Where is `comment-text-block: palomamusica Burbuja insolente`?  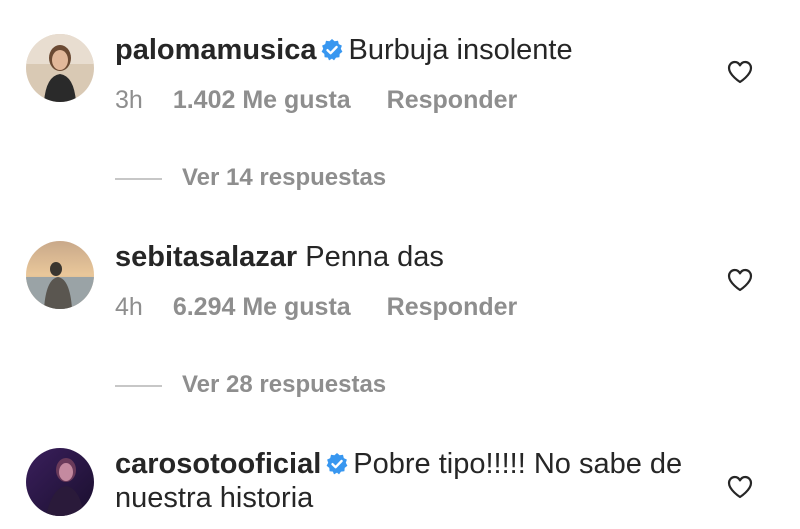
comment-text-block: palomamusica Burbuja insolente is located at coordinates (410, 50).